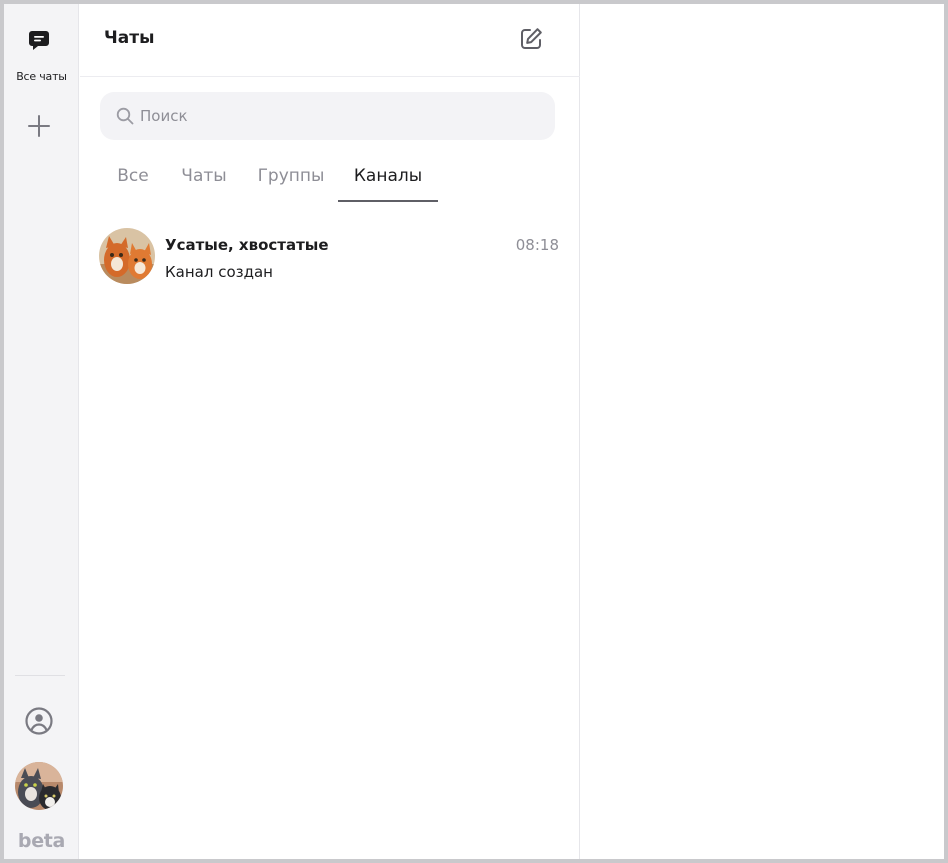 Image resolution: width=948 pixels, height=863 pixels. I want to click on tab-groups: Группы, so click(291, 184).